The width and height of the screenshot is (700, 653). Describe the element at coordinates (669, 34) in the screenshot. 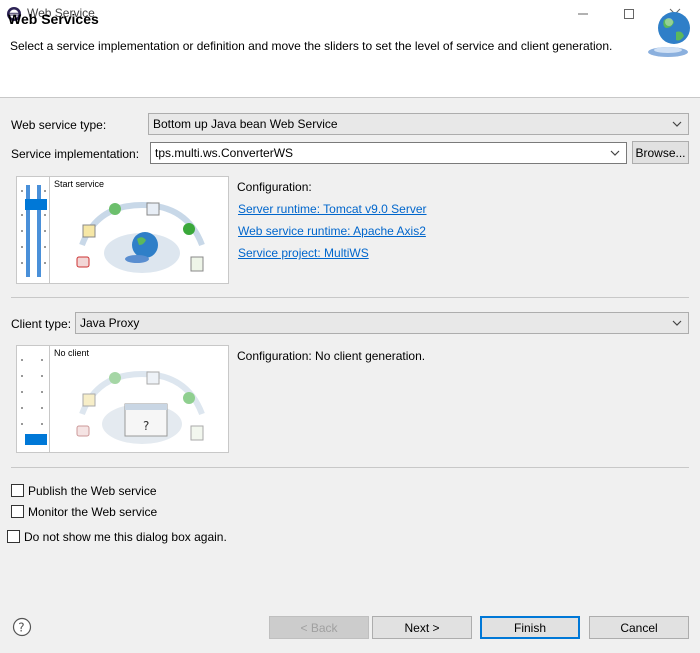

I see `web-service-globe-icon` at that location.